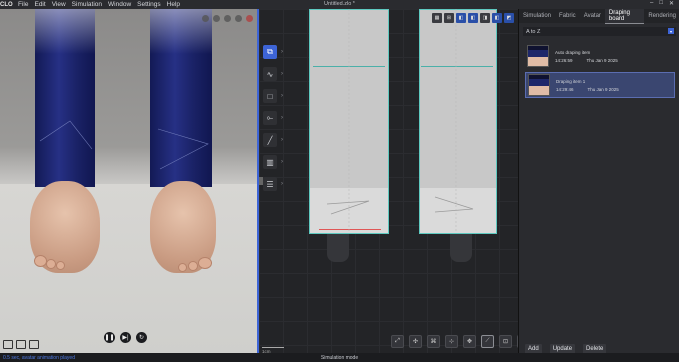 This screenshot has width=679, height=362. I want to click on menu-file: File, so click(23, 4).